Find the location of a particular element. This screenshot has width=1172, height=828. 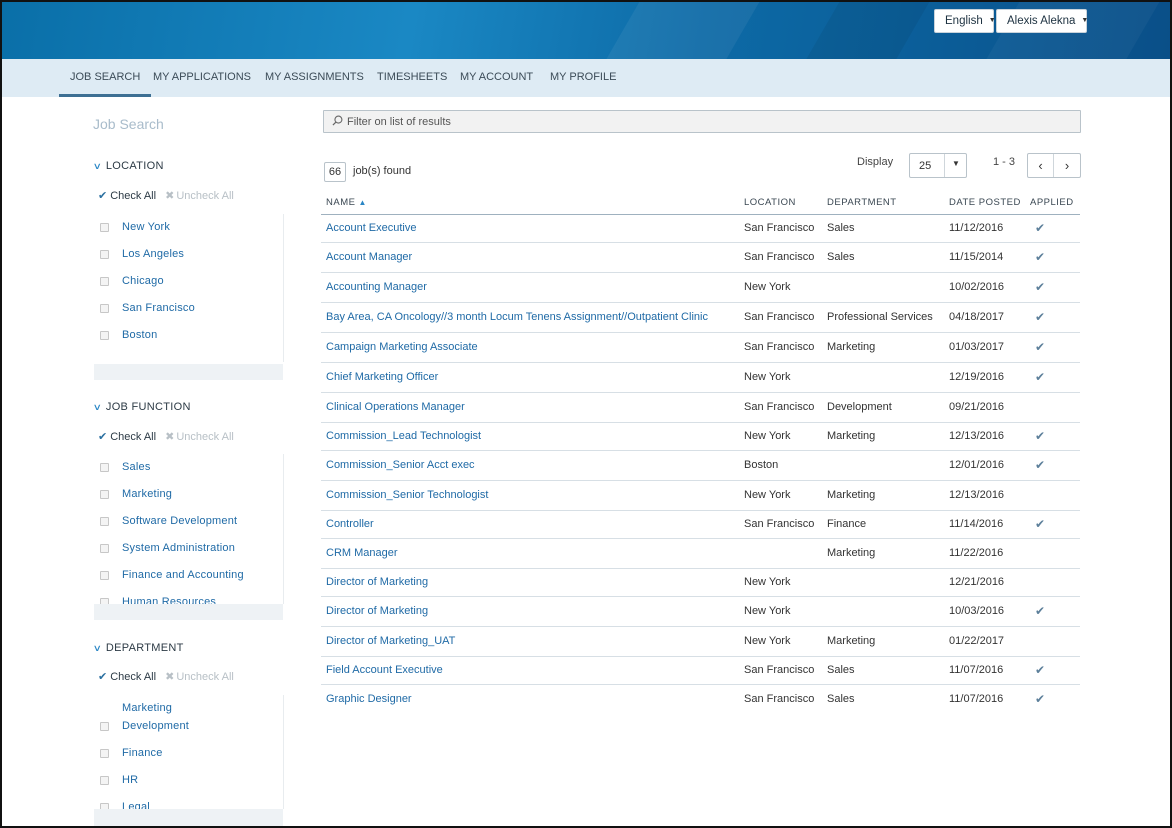

column-header-date-posted: DATE POSTED is located at coordinates (984, 203).